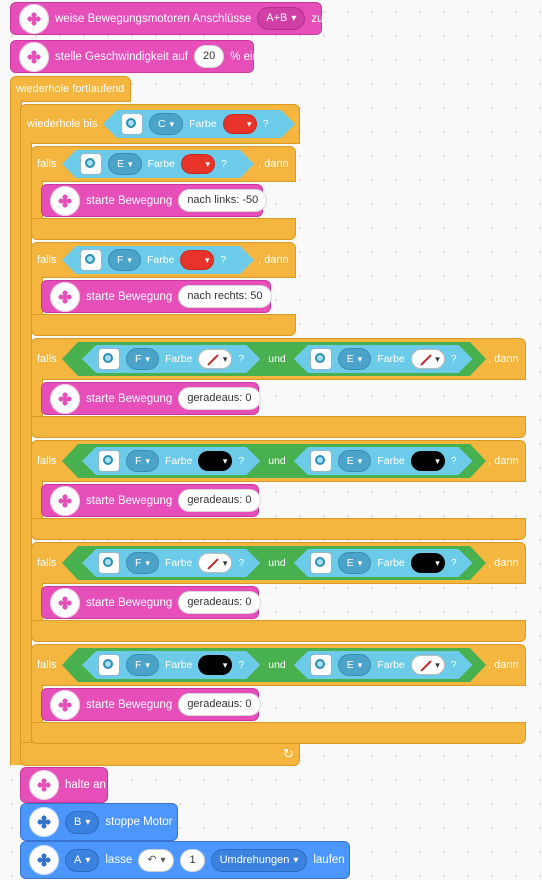 This screenshot has height=880, width=542. Describe the element at coordinates (64, 785) in the screenshot. I see `stop-all-block: halte an` at that location.